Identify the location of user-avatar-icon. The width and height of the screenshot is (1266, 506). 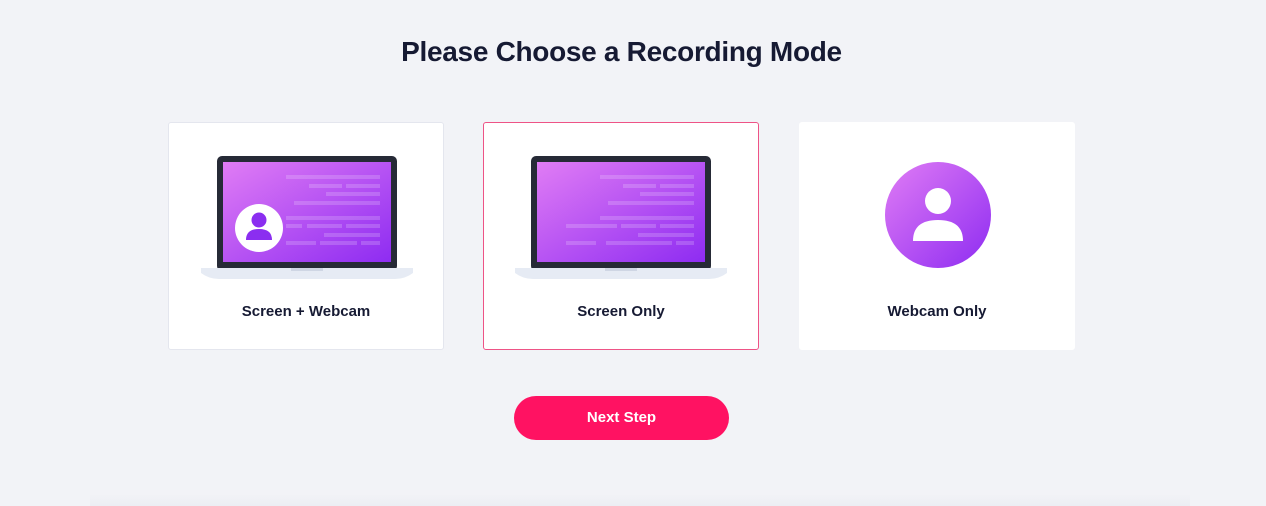
(938, 215).